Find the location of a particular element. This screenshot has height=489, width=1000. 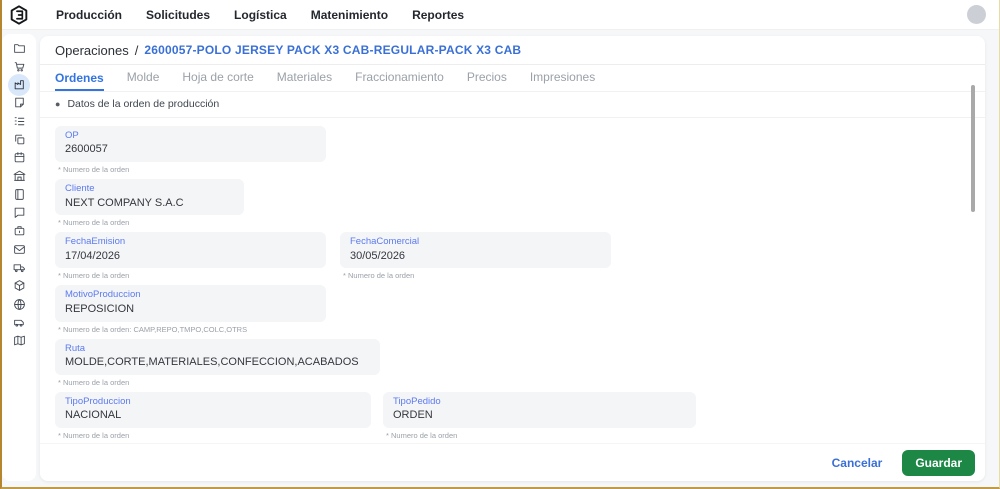

sidebar-item-note is located at coordinates (19, 103).